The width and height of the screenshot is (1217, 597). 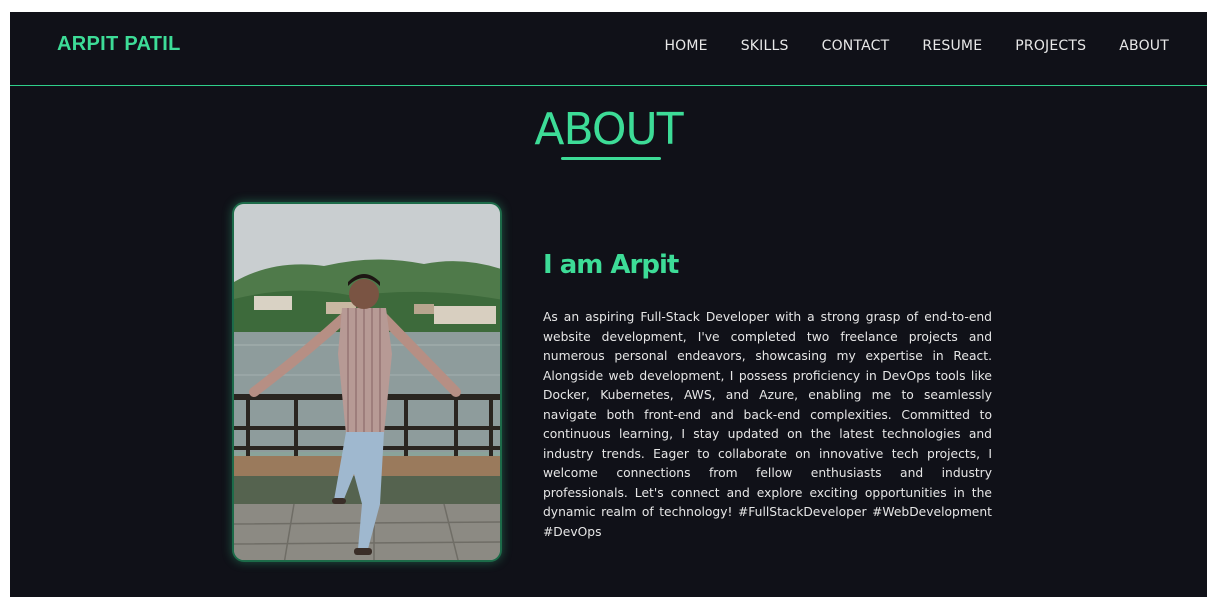 What do you see at coordinates (1144, 46) in the screenshot?
I see `nav-link-about: ABOUT` at bounding box center [1144, 46].